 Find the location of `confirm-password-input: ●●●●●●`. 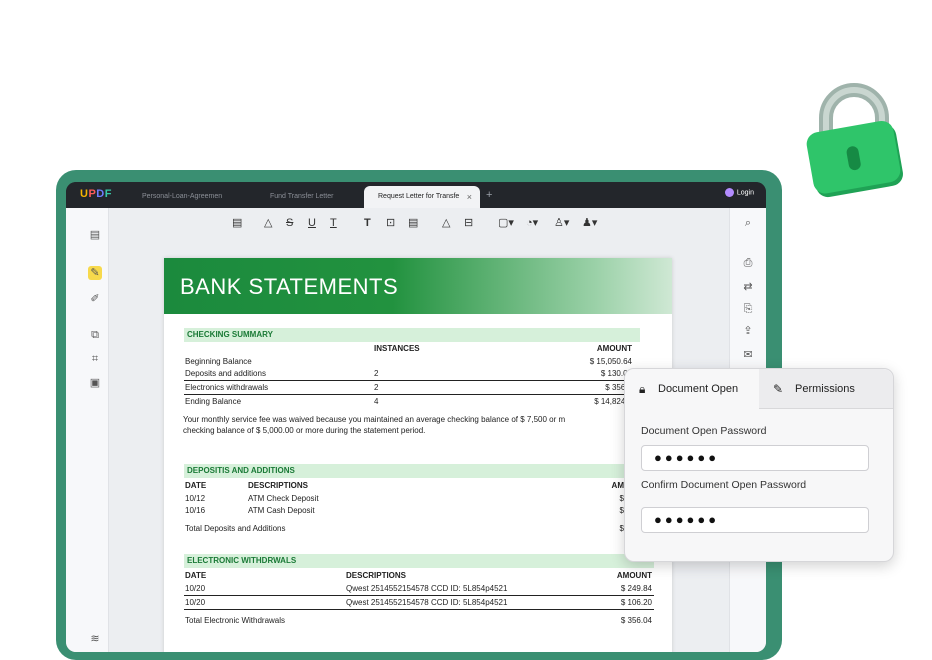

confirm-password-input: ●●●●●● is located at coordinates (755, 520).